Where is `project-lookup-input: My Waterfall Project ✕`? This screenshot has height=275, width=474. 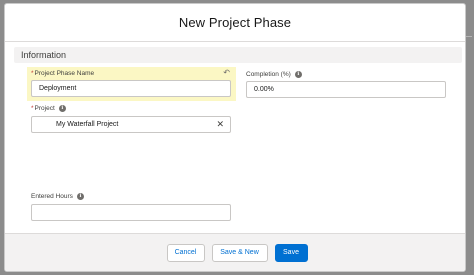
project-lookup-input: My Waterfall Project ✕ is located at coordinates (131, 124).